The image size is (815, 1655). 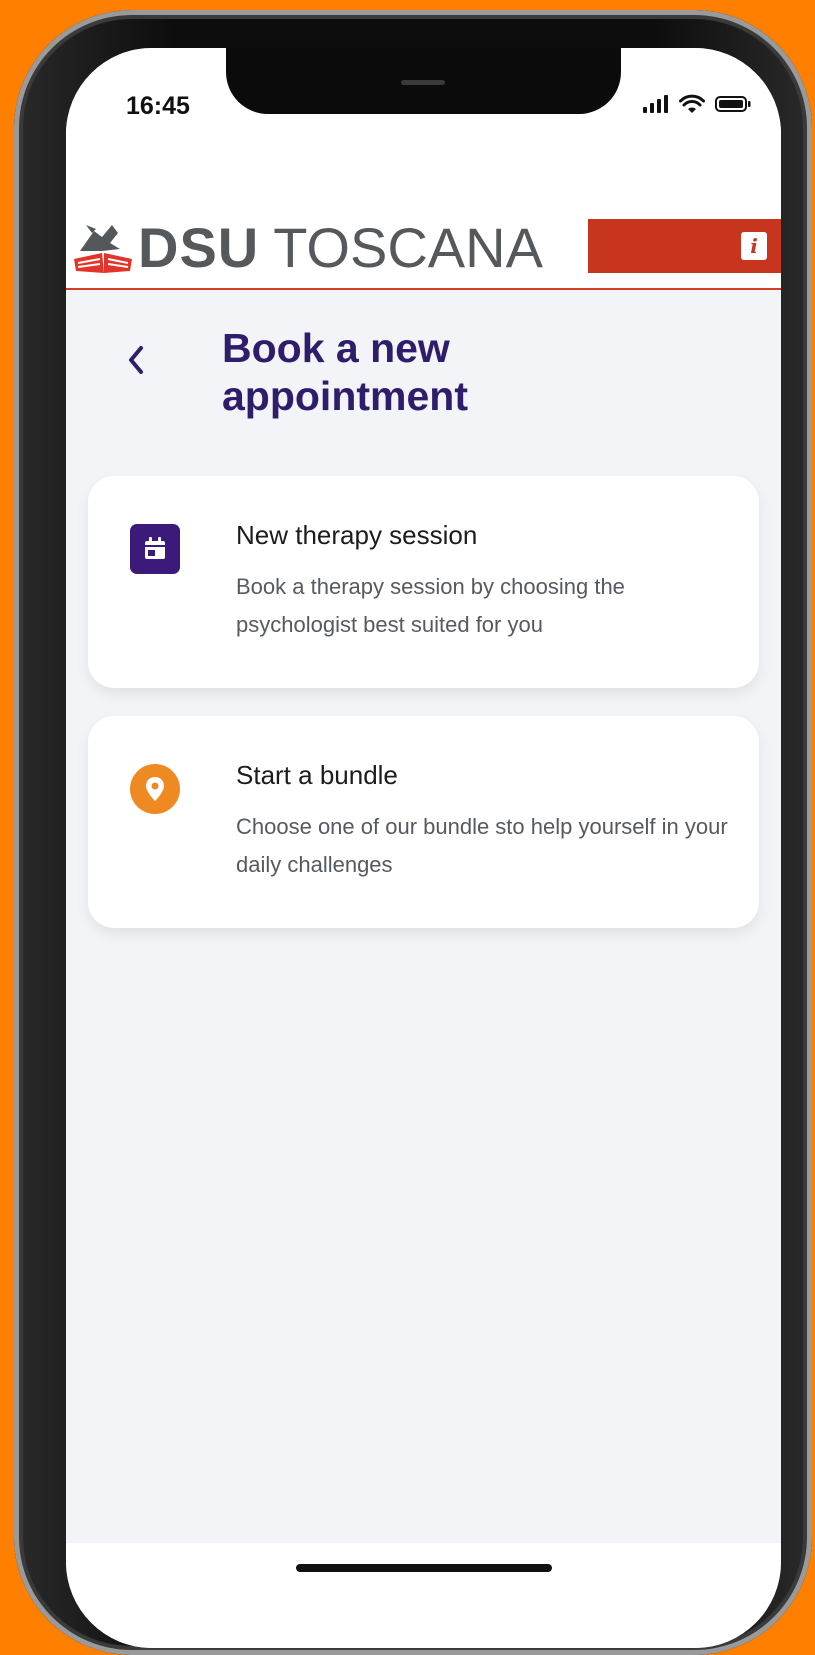 What do you see at coordinates (423, 289) in the screenshot?
I see `header-divider` at bounding box center [423, 289].